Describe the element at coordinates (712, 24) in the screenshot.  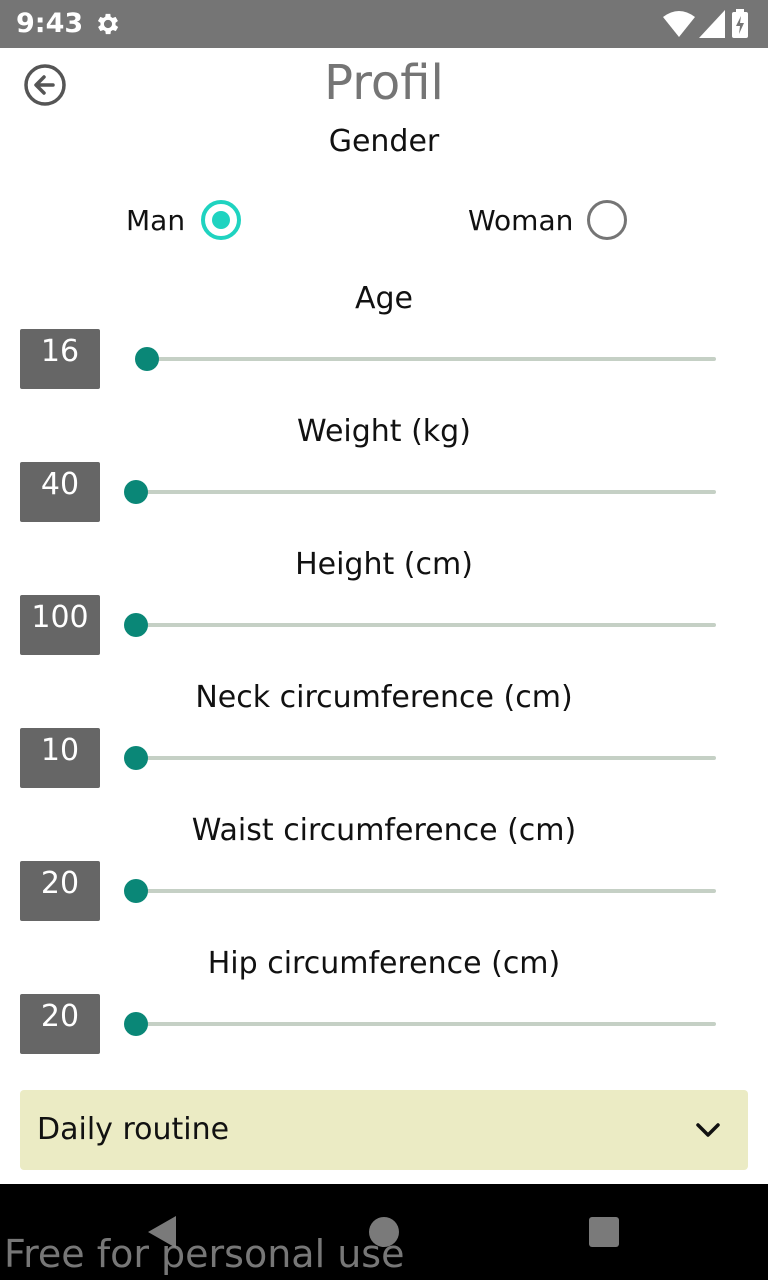
I see `signal-icon` at that location.